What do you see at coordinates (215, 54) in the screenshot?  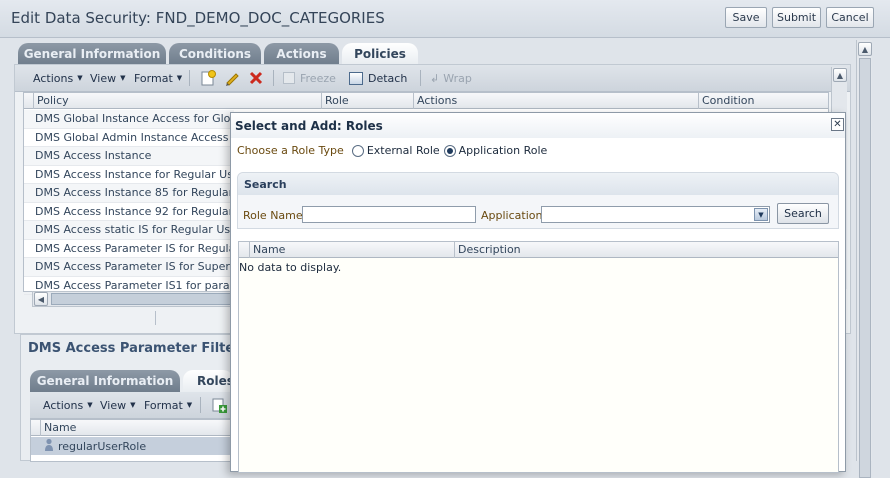 I see `tab-conditions: Conditions` at bounding box center [215, 54].